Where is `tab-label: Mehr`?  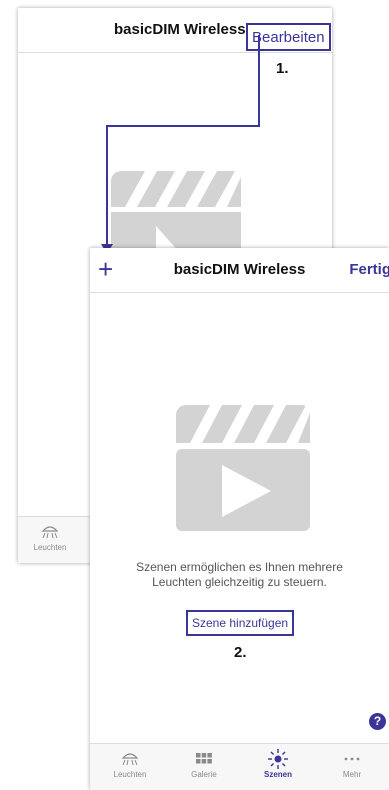
tab-label: Mehr is located at coordinates (352, 774).